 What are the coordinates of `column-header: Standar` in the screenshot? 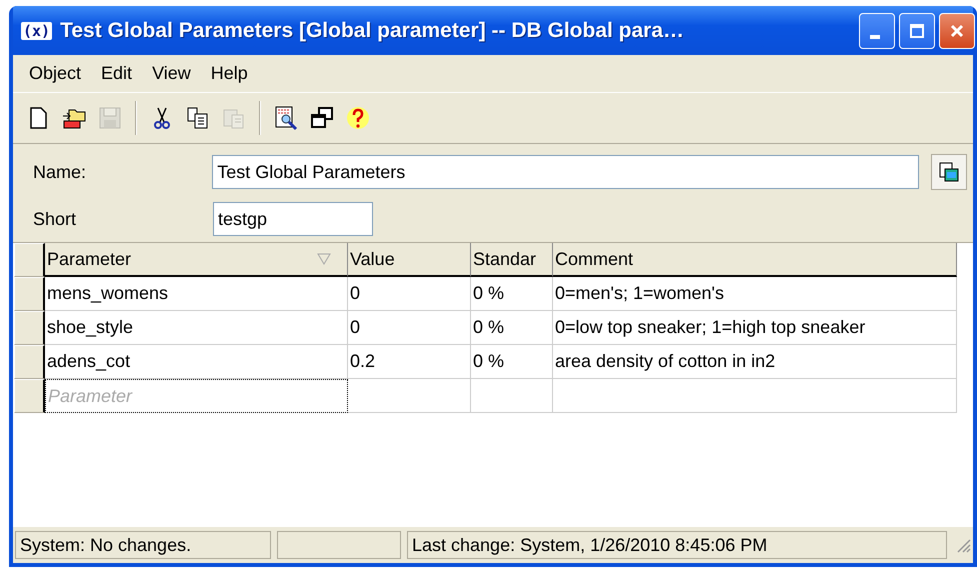 It's located at (512, 260).